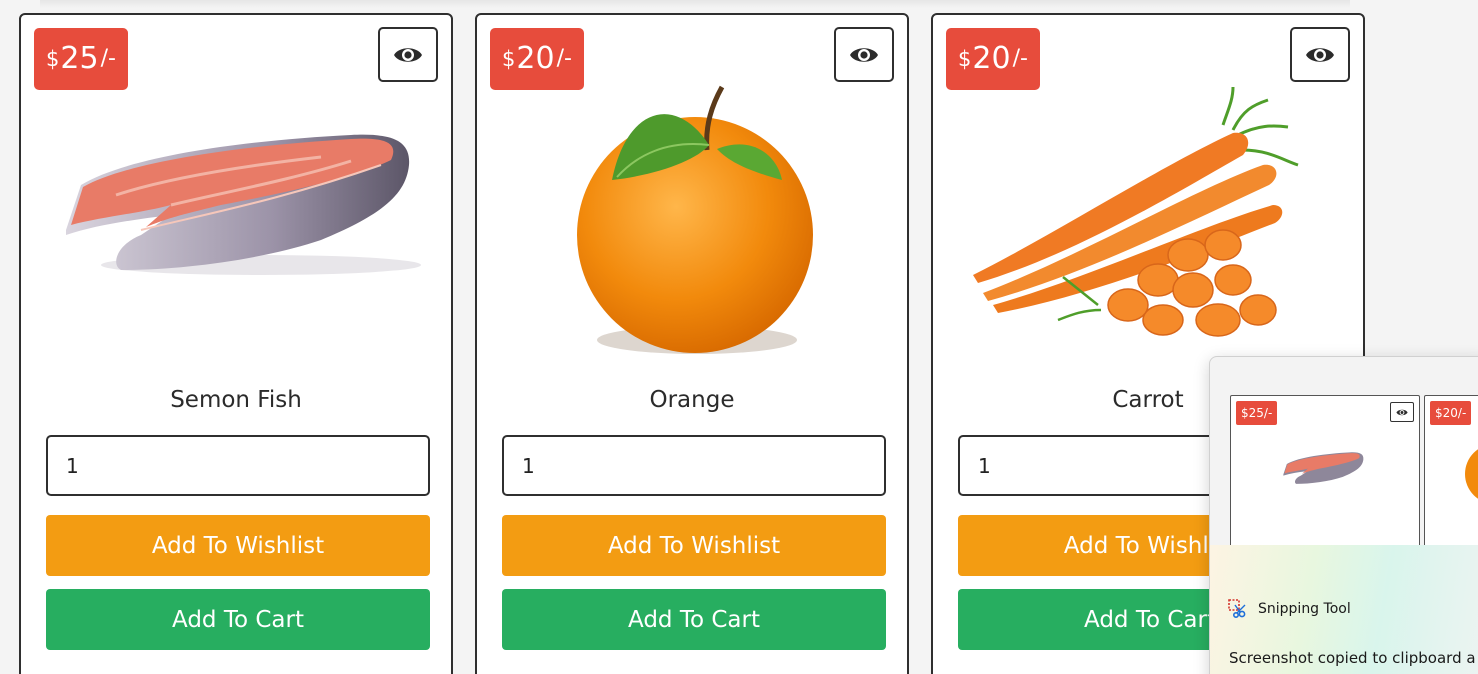 Image resolution: width=1478 pixels, height=674 pixels. Describe the element at coordinates (243, 204) in the screenshot. I see `salmon-steak-image` at that location.